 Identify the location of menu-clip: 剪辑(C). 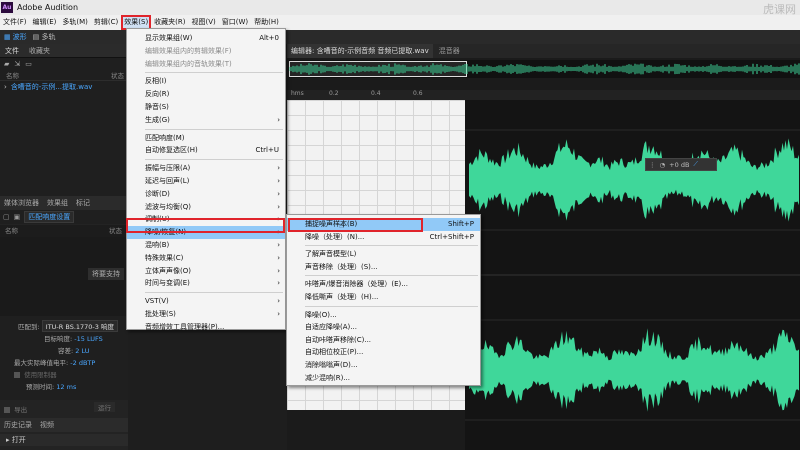
(106, 22).